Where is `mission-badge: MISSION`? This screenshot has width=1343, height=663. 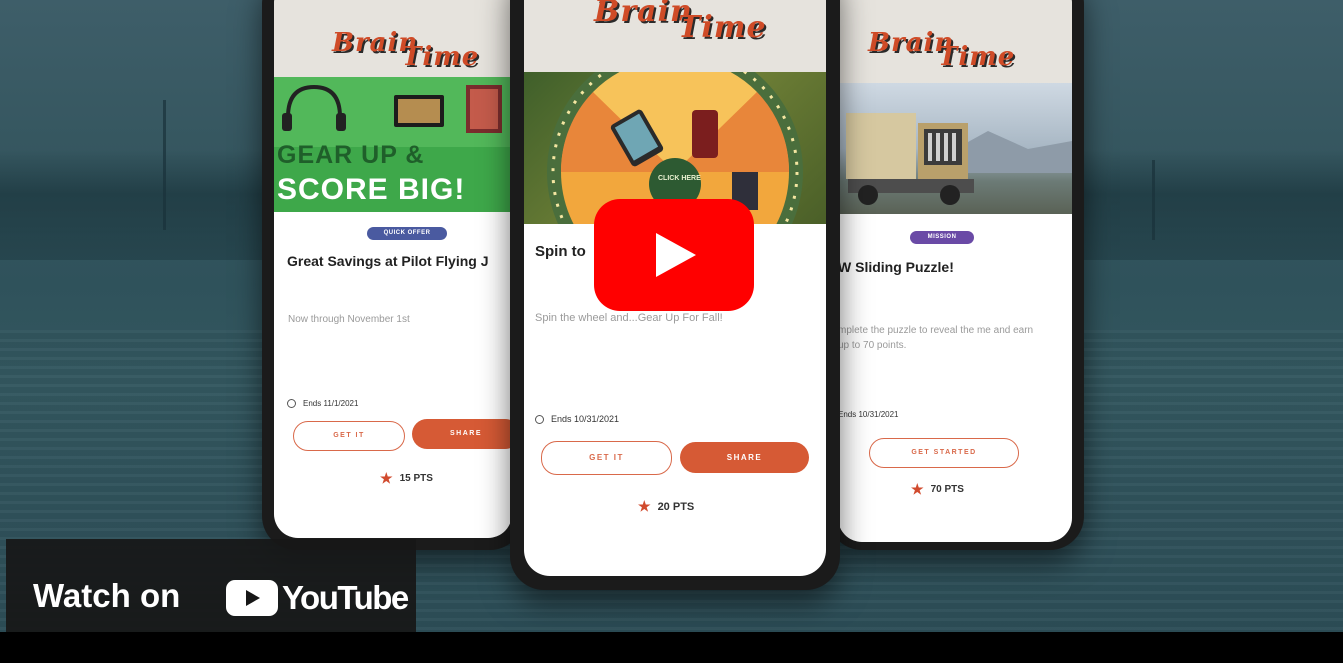 mission-badge: MISSION is located at coordinates (942, 237).